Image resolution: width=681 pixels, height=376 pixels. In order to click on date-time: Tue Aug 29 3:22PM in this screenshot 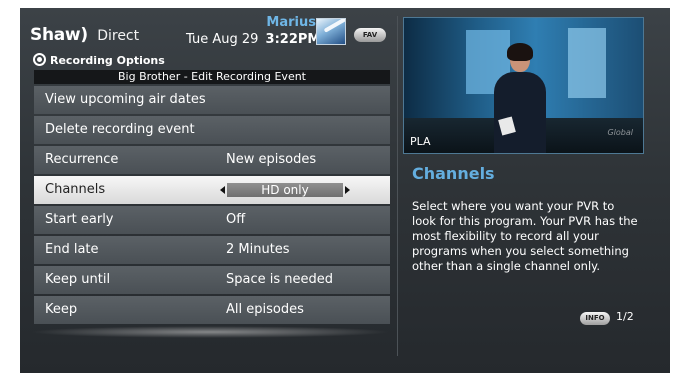, I will do `click(253, 39)`.